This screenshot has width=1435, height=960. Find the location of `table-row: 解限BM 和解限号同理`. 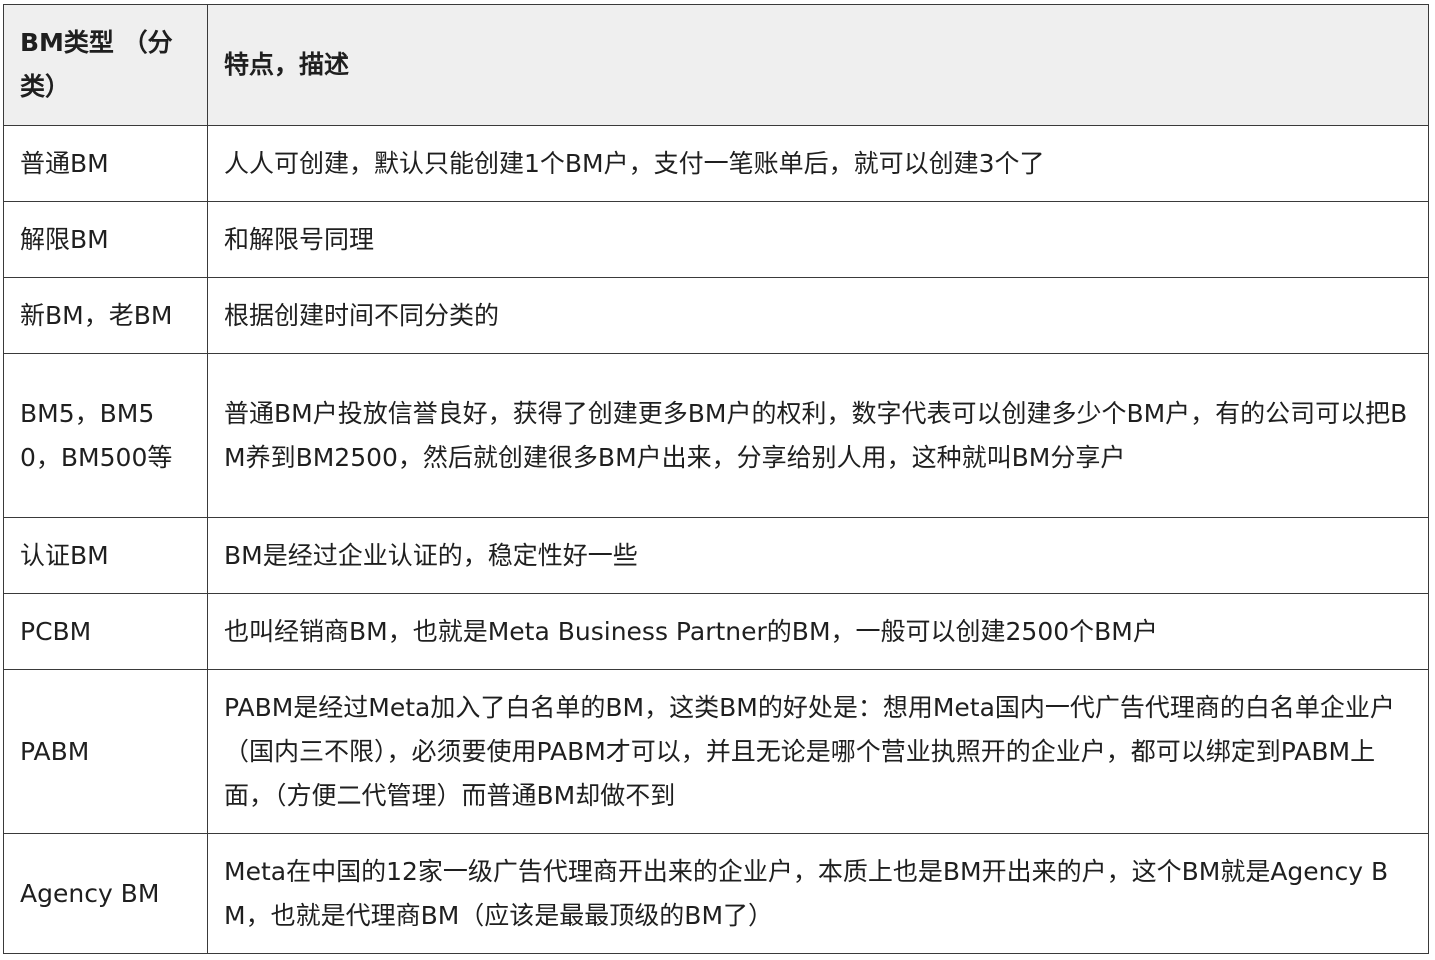

table-row: 解限BM 和解限号同理 is located at coordinates (716, 239).